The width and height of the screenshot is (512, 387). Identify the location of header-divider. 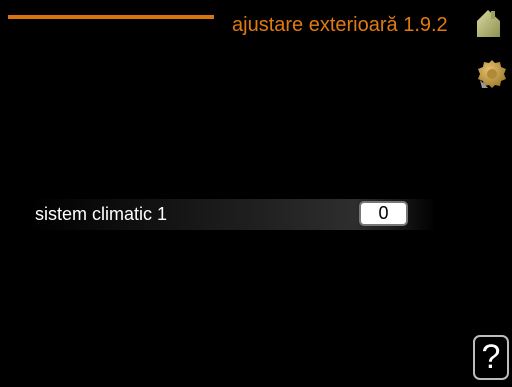
(111, 17).